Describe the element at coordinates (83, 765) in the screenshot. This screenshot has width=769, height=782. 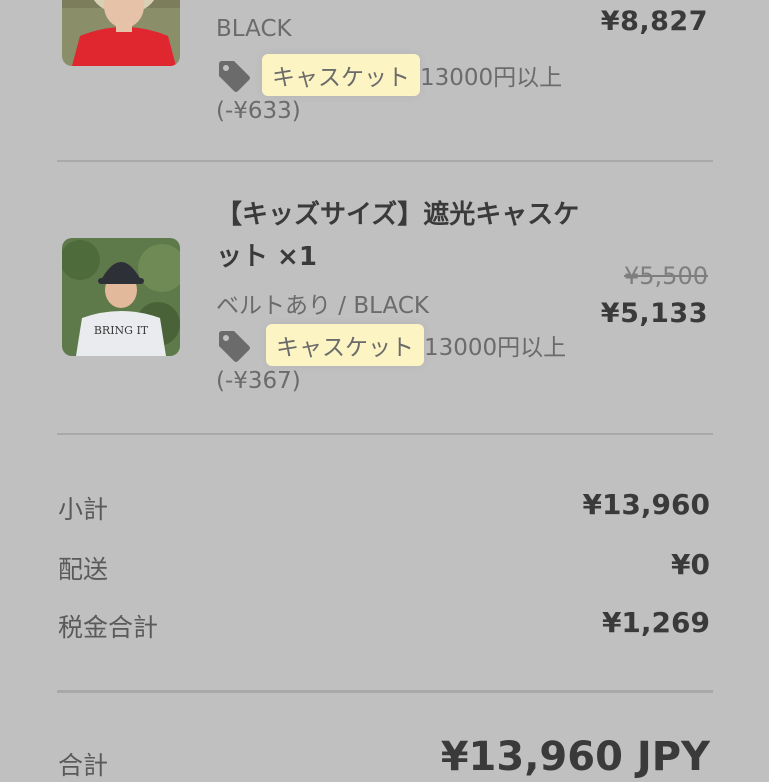
I see `total-label: 合計` at that location.